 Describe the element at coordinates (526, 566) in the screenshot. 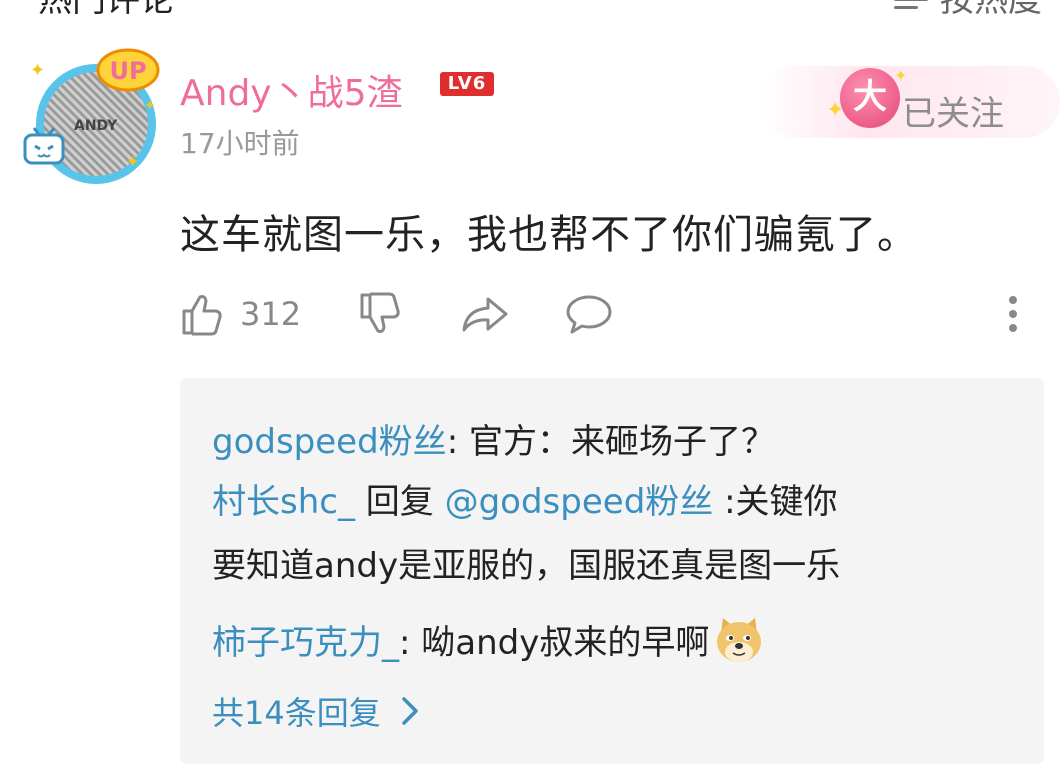

I see `reply-text-continued: 要知道andy是亚服的，国服还真是图一乐` at that location.